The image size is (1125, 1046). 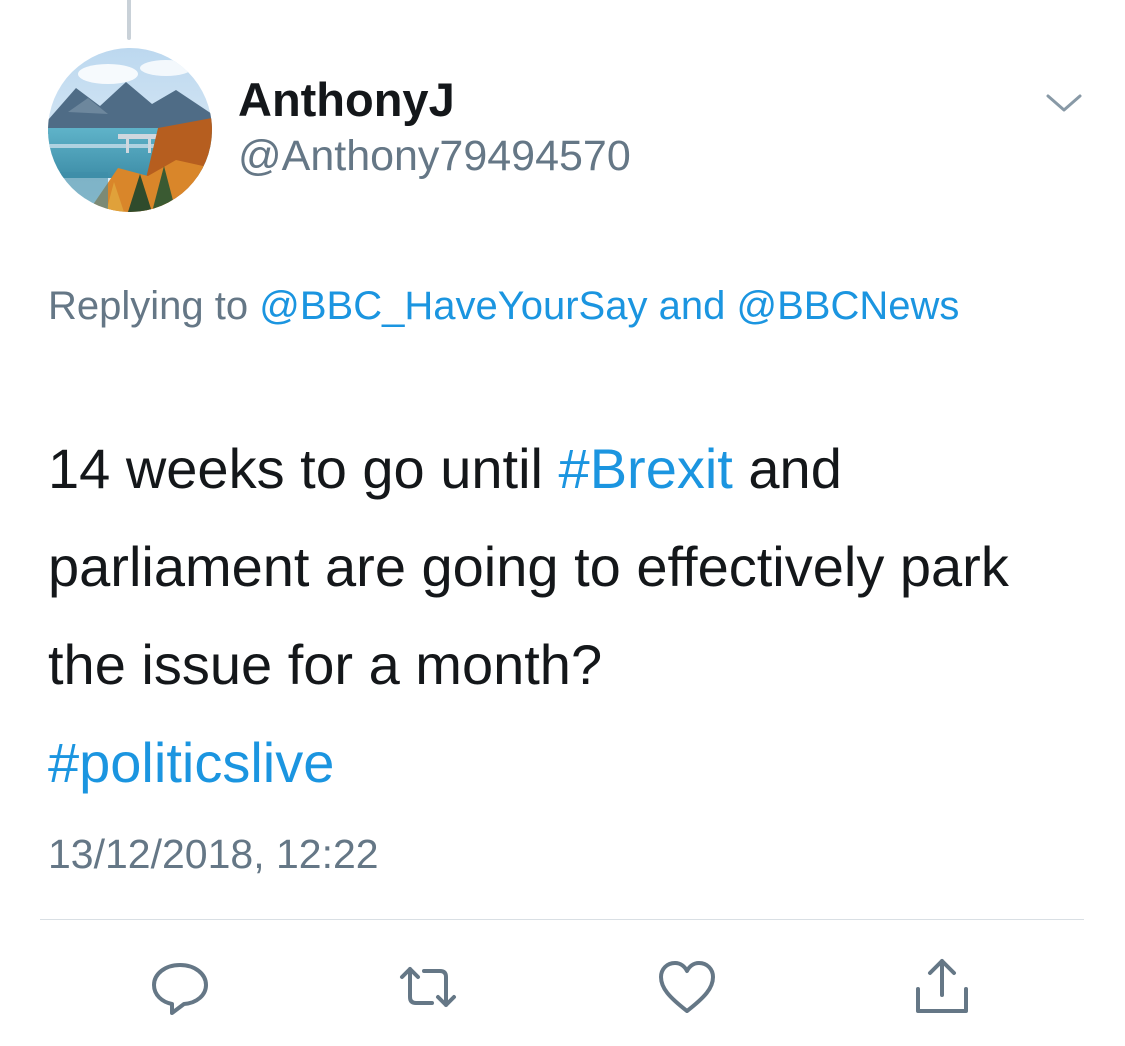 What do you see at coordinates (692, 306) in the screenshot?
I see `mention-conjunction: and` at bounding box center [692, 306].